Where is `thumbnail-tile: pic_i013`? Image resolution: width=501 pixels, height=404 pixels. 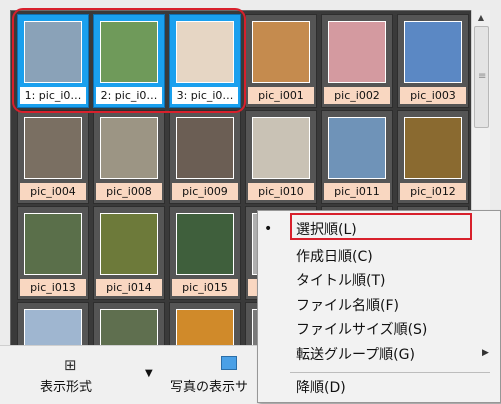 thumbnail-tile: pic_i013 is located at coordinates (53, 253).